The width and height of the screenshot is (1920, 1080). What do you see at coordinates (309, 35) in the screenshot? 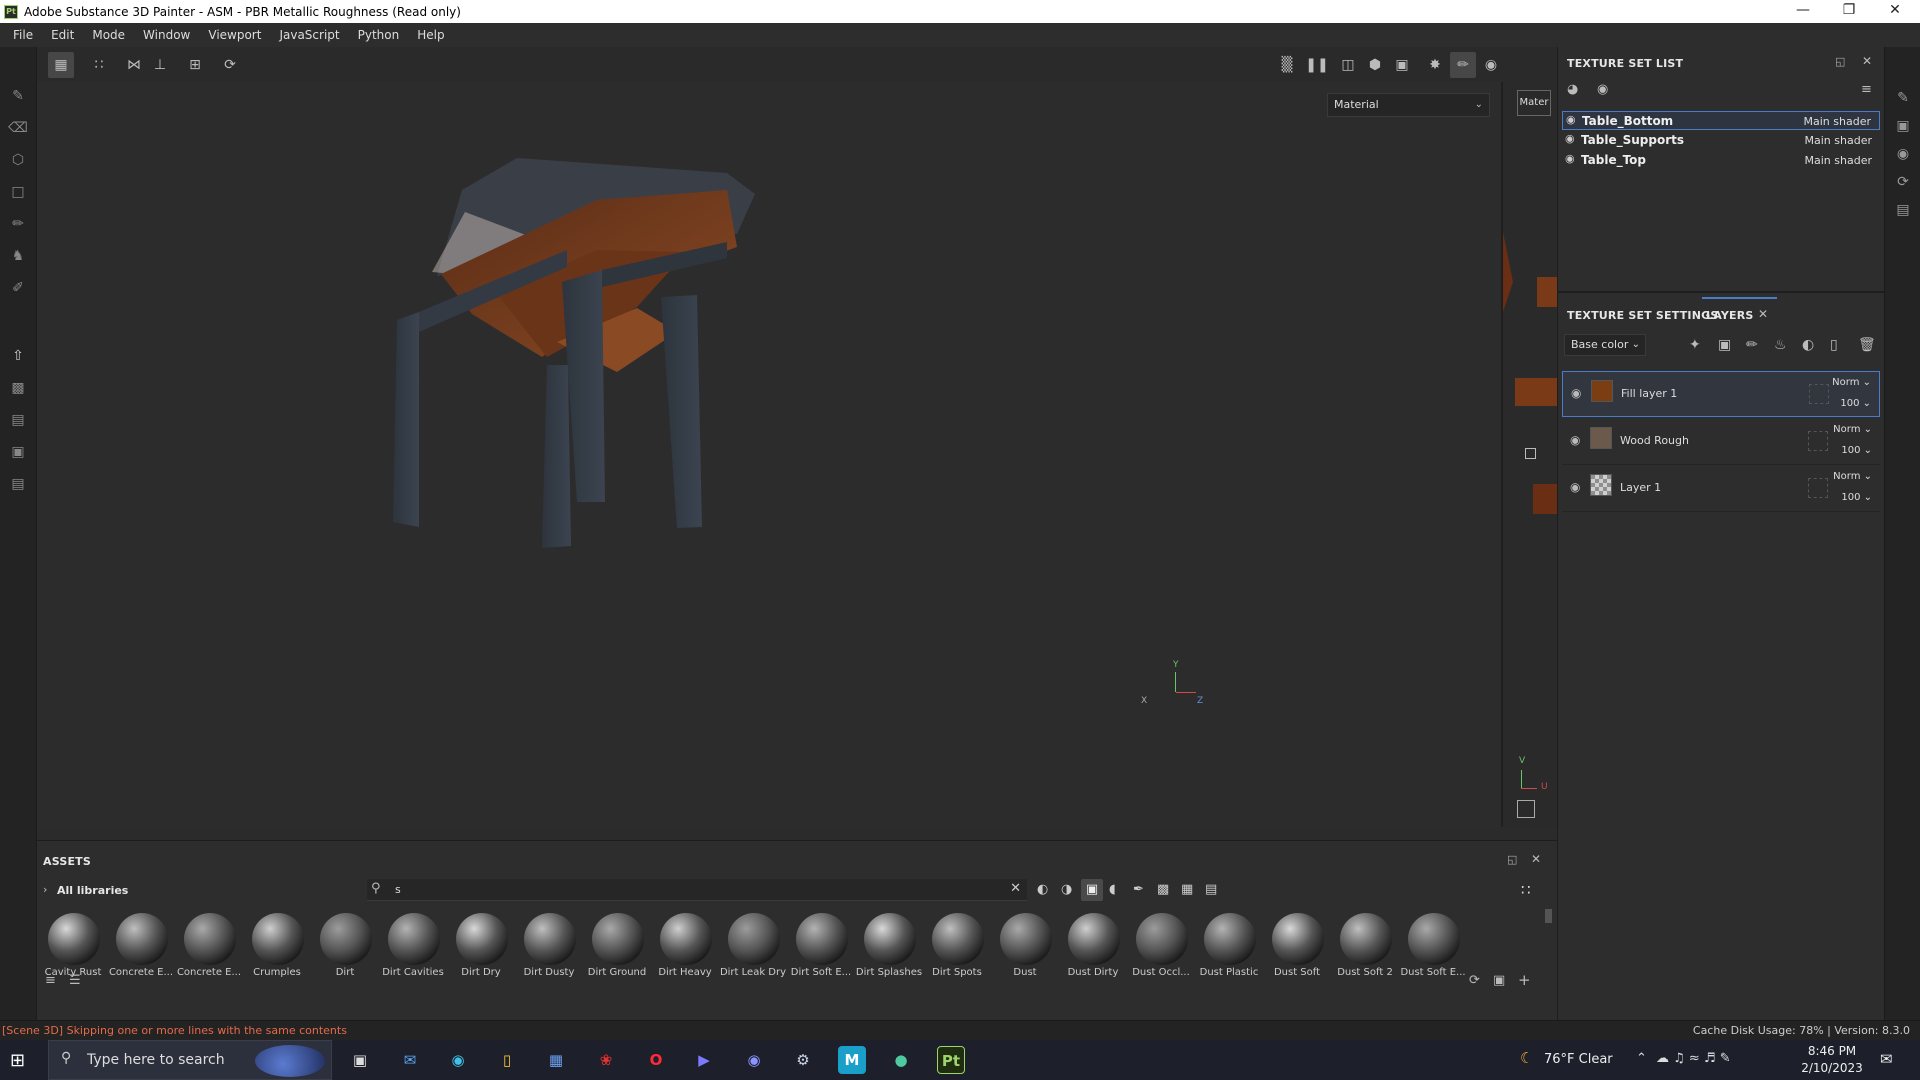
I see `menu-javascript: JavaScript` at bounding box center [309, 35].